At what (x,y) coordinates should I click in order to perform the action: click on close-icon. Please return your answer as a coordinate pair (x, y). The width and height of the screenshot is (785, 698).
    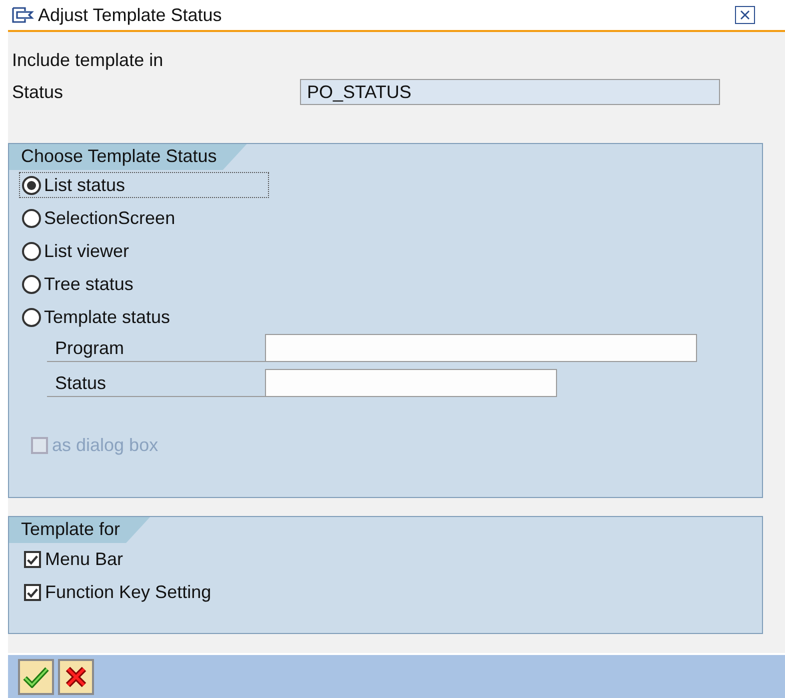
    Looking at the image, I should click on (745, 15).